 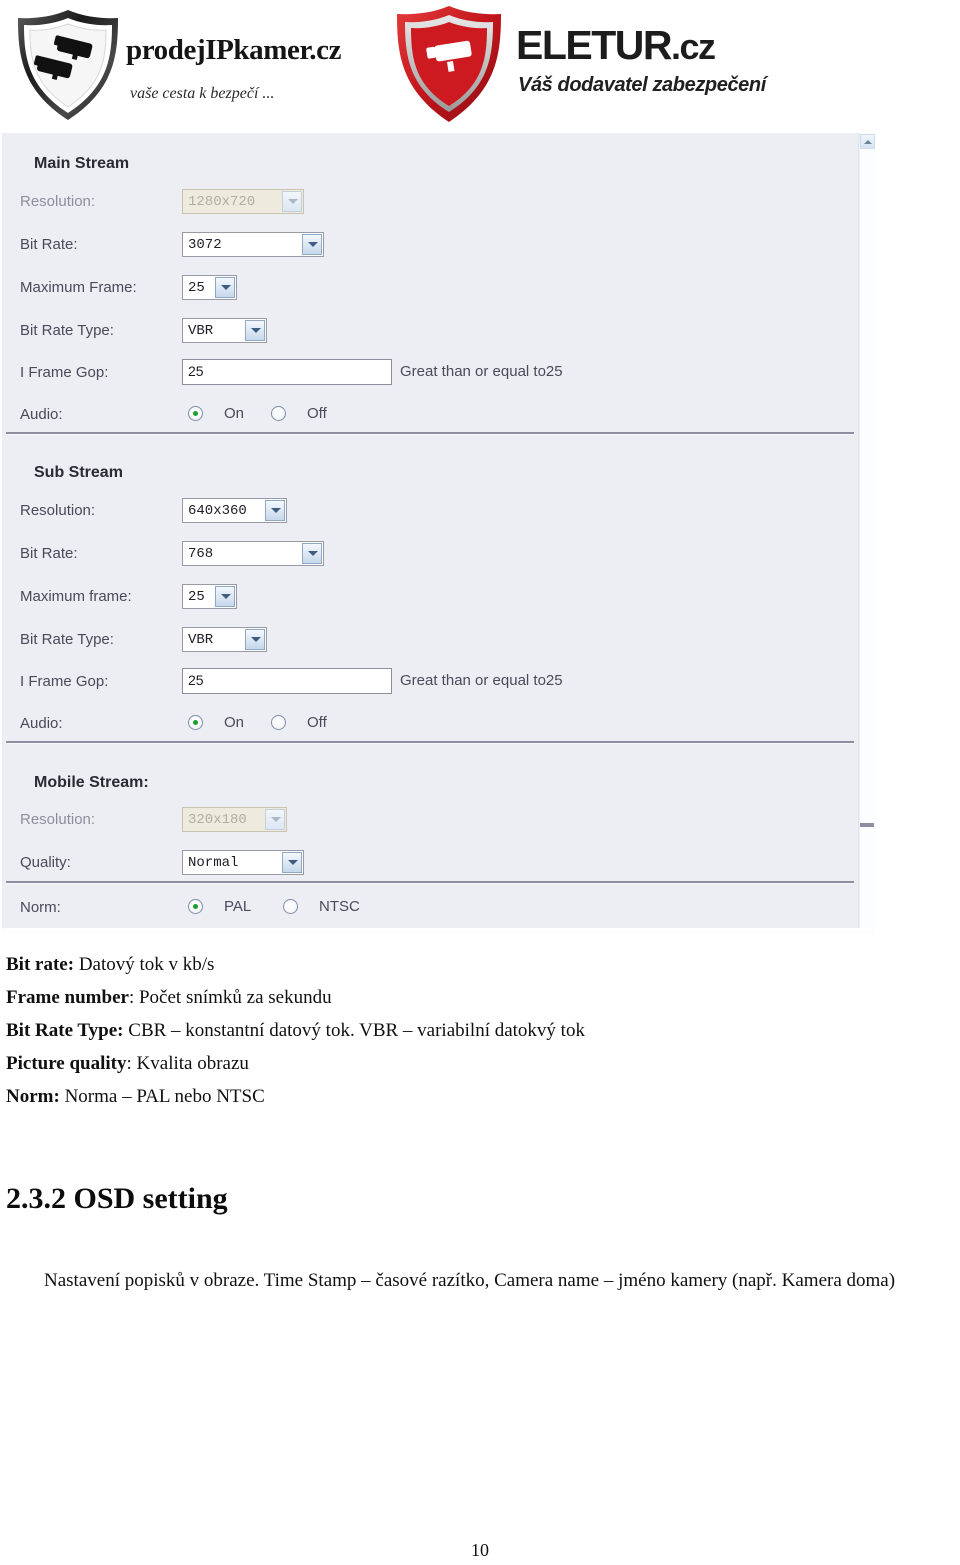 What do you see at coordinates (68, 65) in the screenshot?
I see `shield-cctv-camera-dark-icon` at bounding box center [68, 65].